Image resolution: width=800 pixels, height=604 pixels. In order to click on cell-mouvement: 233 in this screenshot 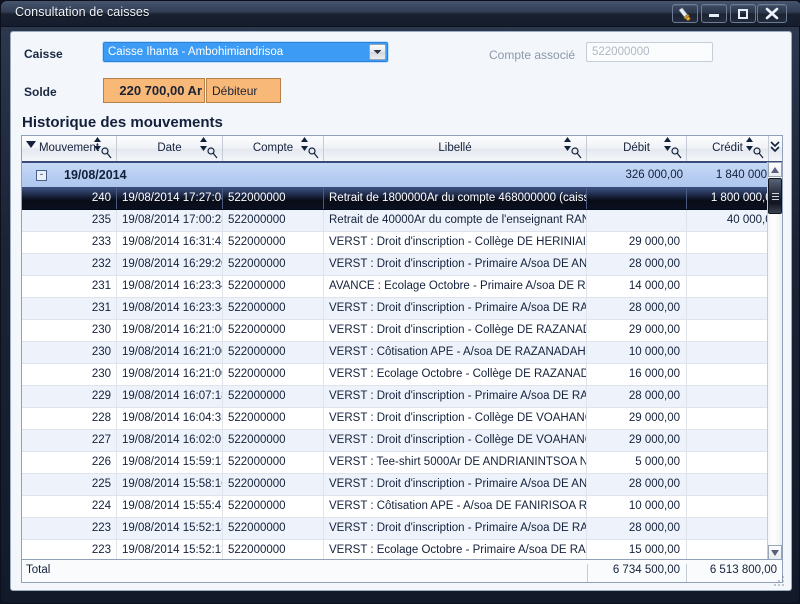, I will do `click(69, 242)`.